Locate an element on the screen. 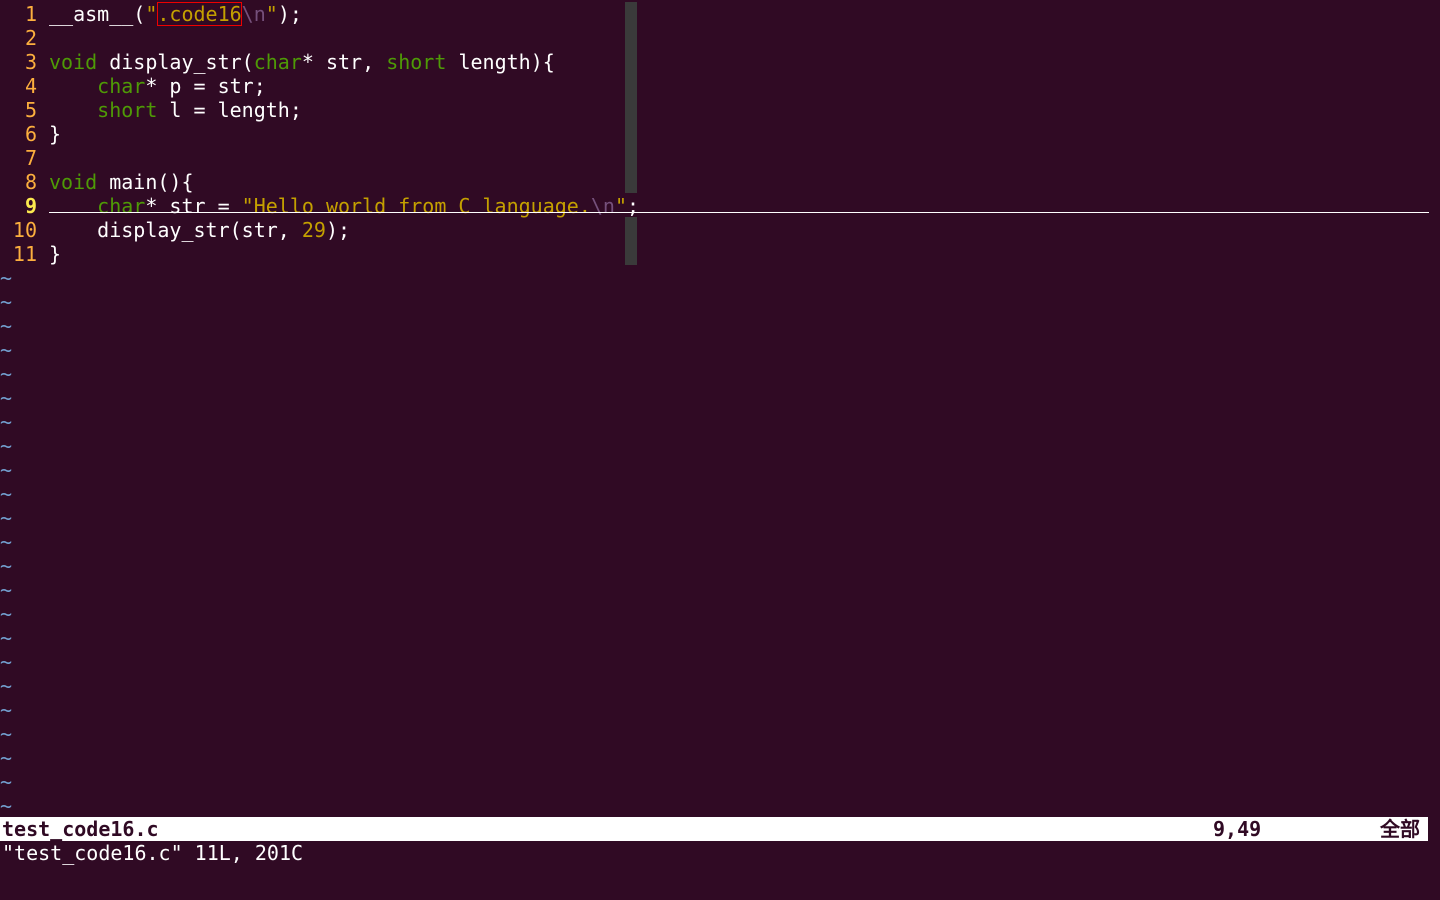 This screenshot has width=1440, height=900. line-number: 5 is located at coordinates (30, 110).